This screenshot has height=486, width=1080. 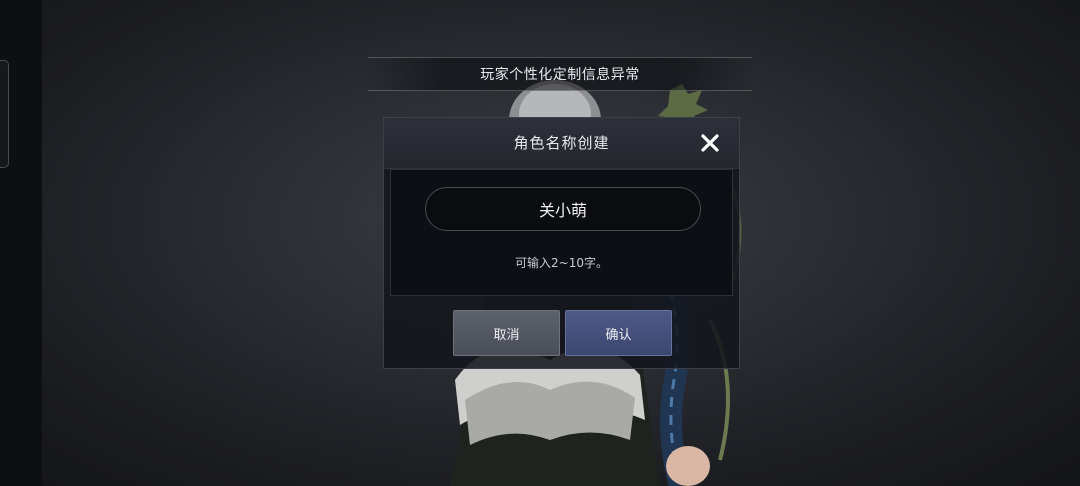 I want to click on name-length-hint: 可输入2~10字。, so click(x=561, y=263).